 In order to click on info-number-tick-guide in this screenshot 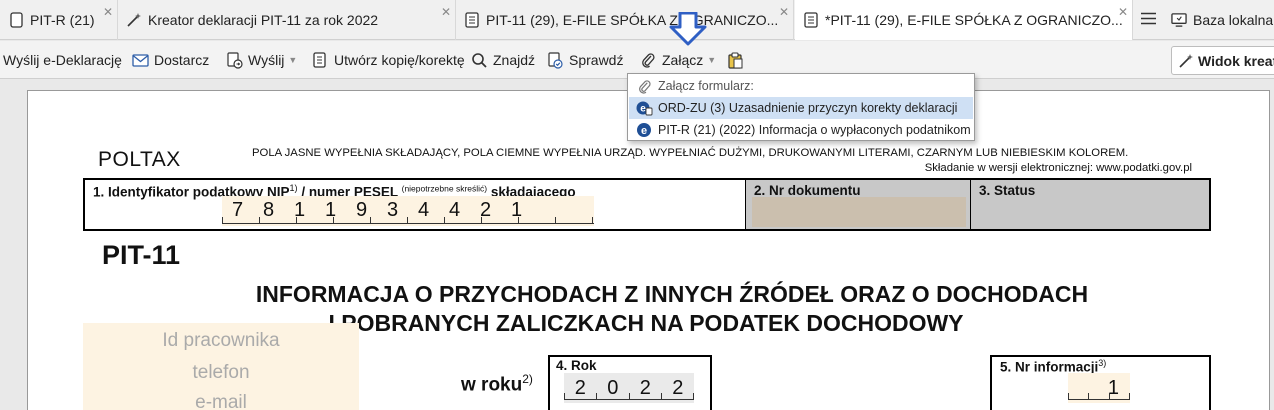, I will do `click(1099, 396)`.